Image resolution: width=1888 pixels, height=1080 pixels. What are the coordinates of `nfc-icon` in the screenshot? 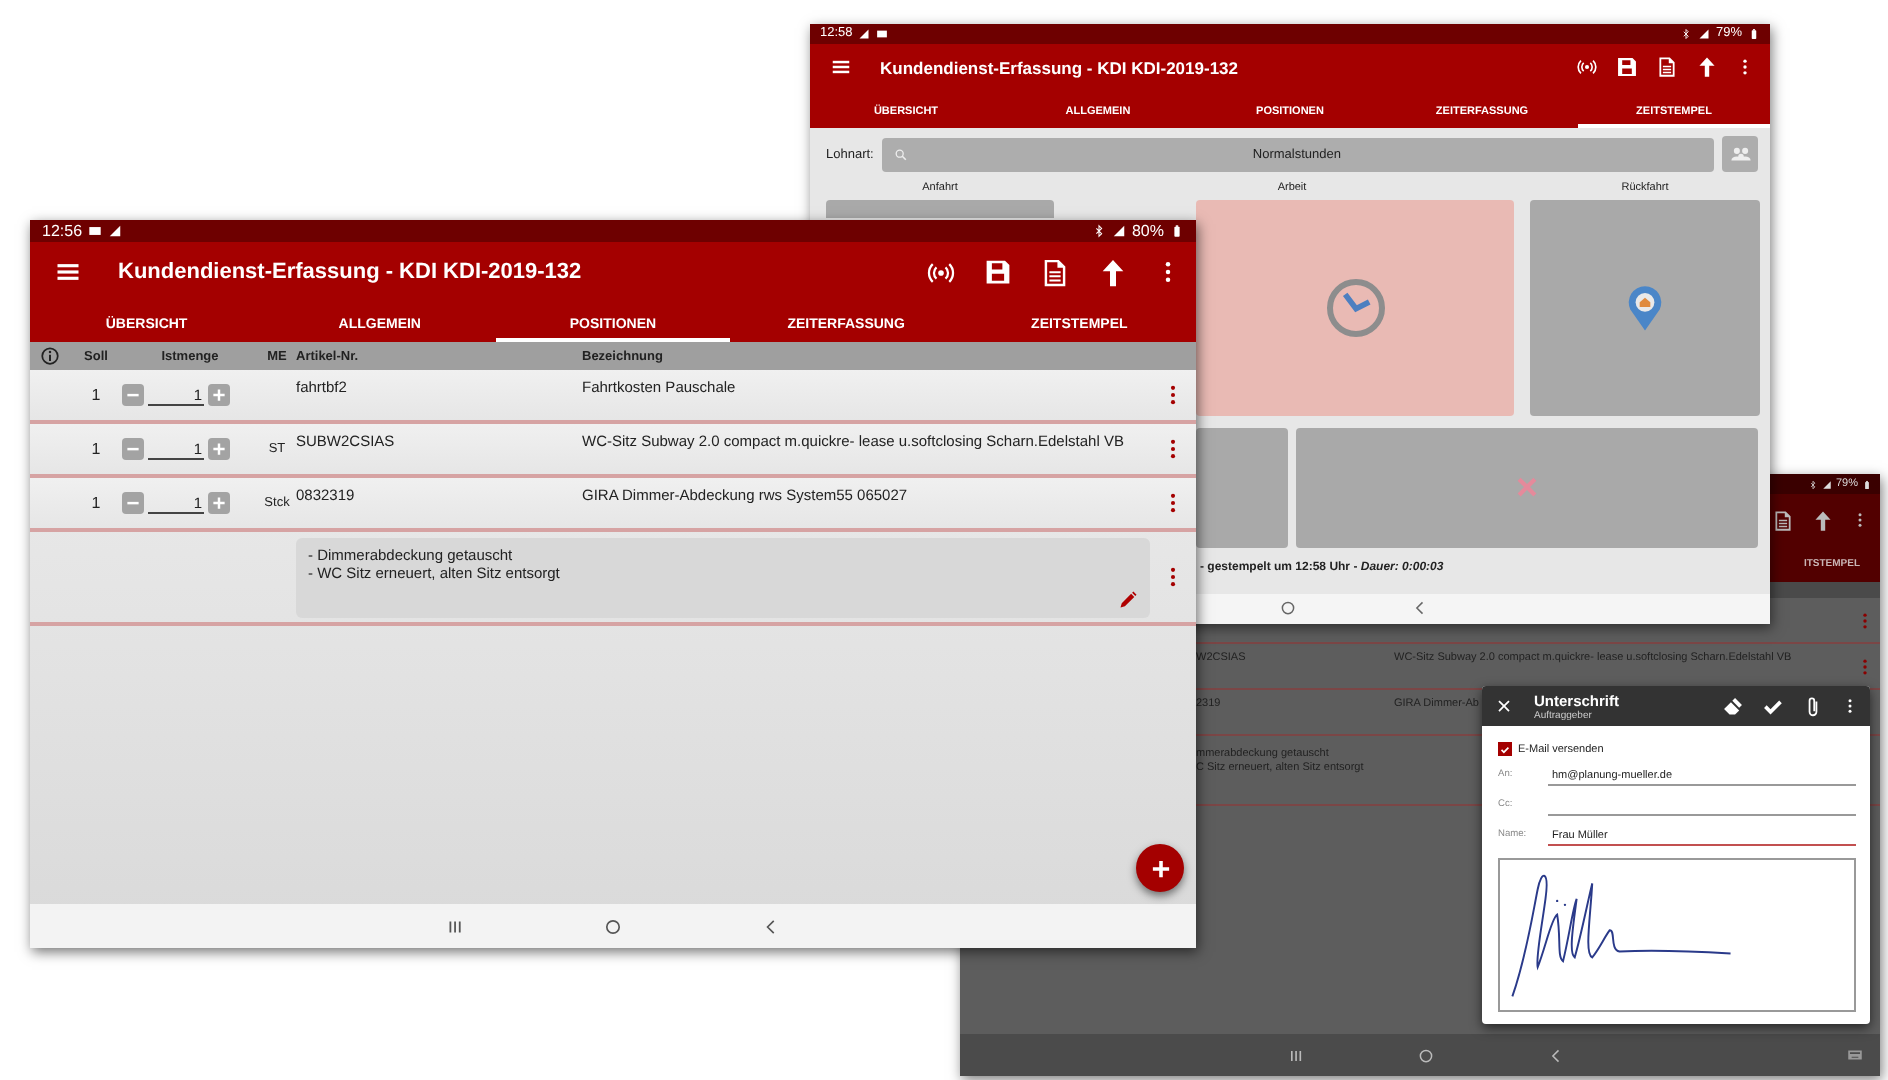 It's located at (1587, 67).